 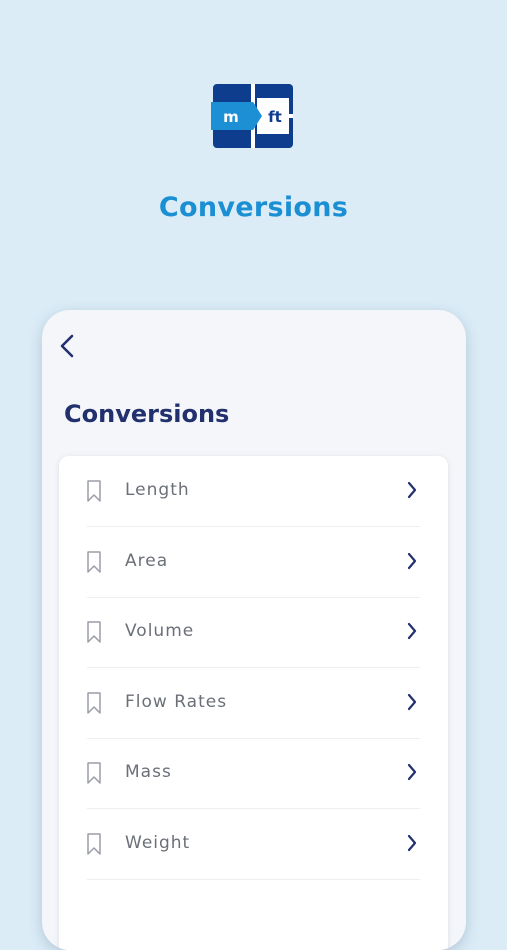 I want to click on list-item-area: Area, so click(x=253, y=562).